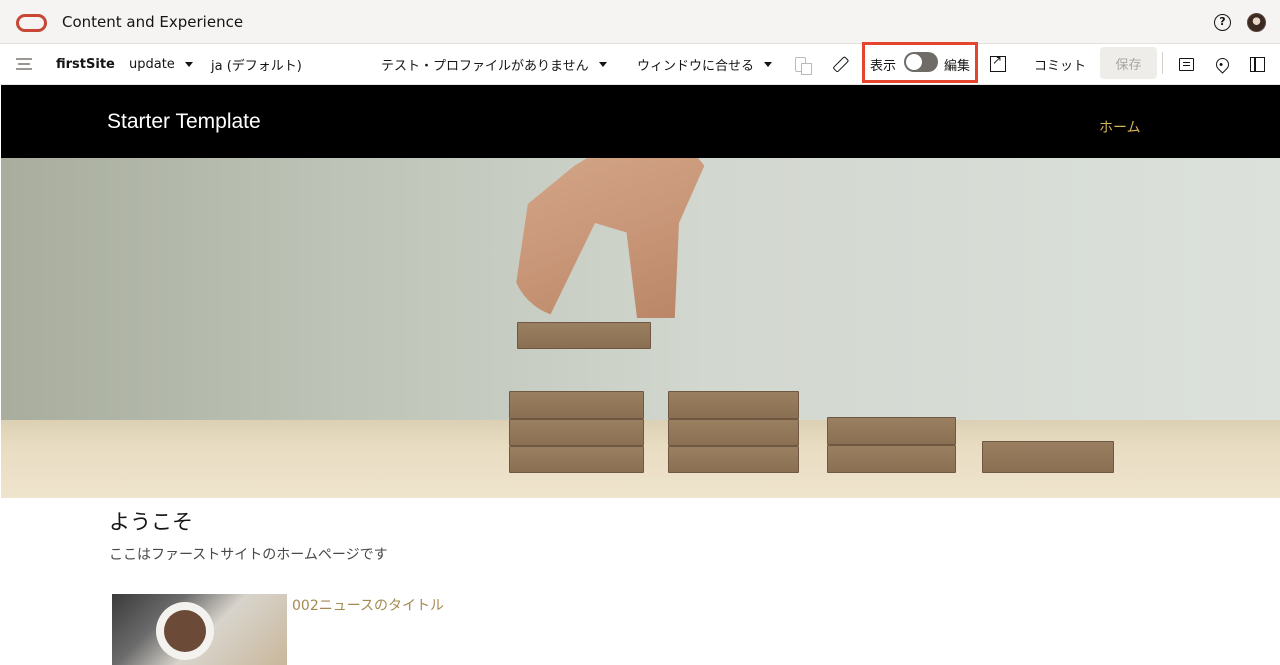 Image resolution: width=1280 pixels, height=665 pixels. What do you see at coordinates (31, 23) in the screenshot?
I see `oracle-logo-icon` at bounding box center [31, 23].